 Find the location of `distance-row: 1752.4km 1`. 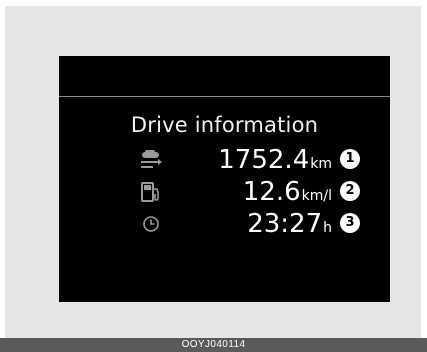

distance-row: 1752.4km 1 is located at coordinates (224, 160).